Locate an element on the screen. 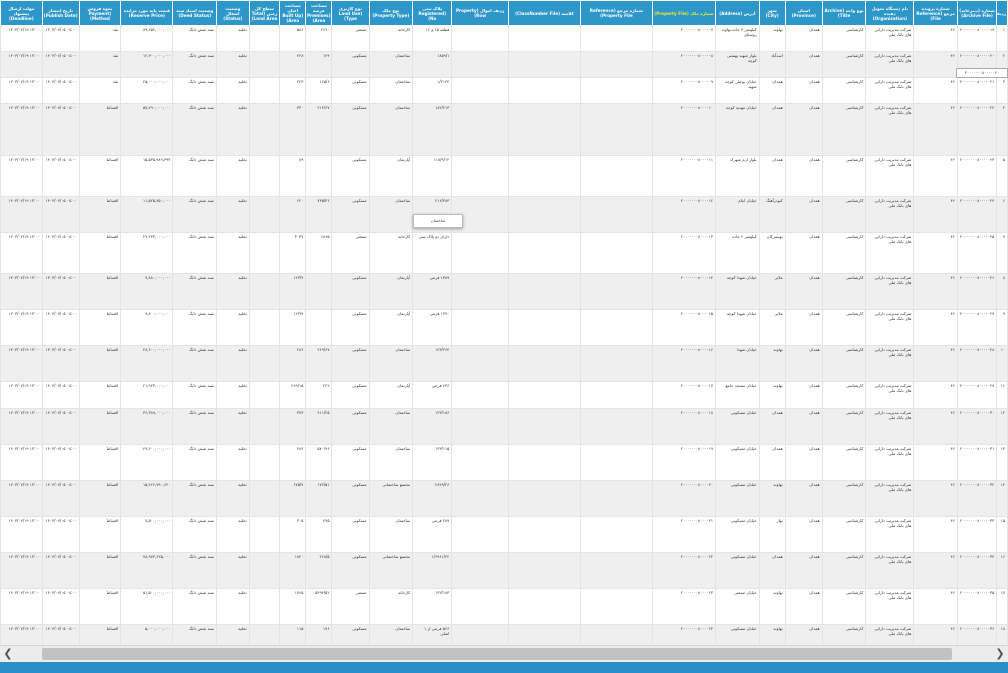 This screenshot has width=1008, height=673. cell-propfile: ۲۰۰۰۰۰۰۰۸۰۰۰۰۰۸ is located at coordinates (684, 64).